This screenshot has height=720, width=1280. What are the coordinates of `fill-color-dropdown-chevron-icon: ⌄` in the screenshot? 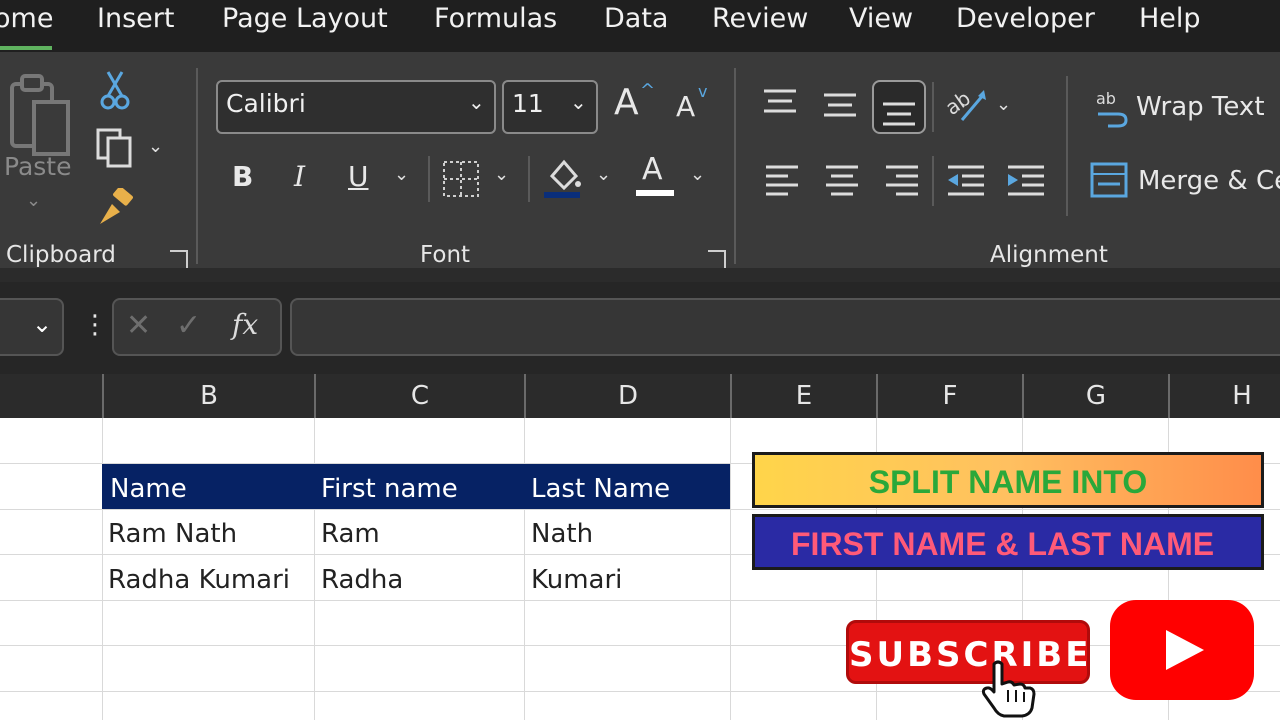 It's located at (603, 174).